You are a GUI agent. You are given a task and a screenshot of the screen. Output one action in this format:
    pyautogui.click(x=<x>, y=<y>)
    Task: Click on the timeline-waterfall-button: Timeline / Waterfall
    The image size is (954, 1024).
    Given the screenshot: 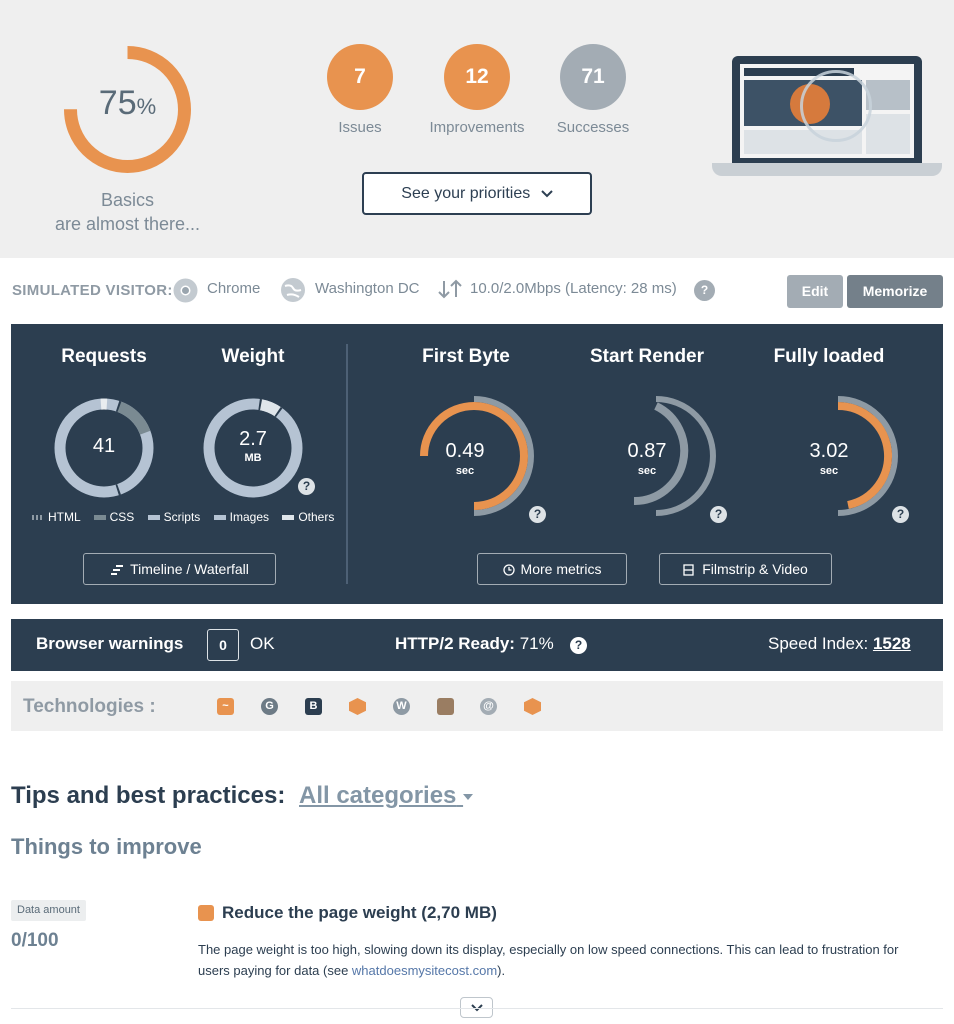 What is the action you would take?
    pyautogui.click(x=179, y=569)
    